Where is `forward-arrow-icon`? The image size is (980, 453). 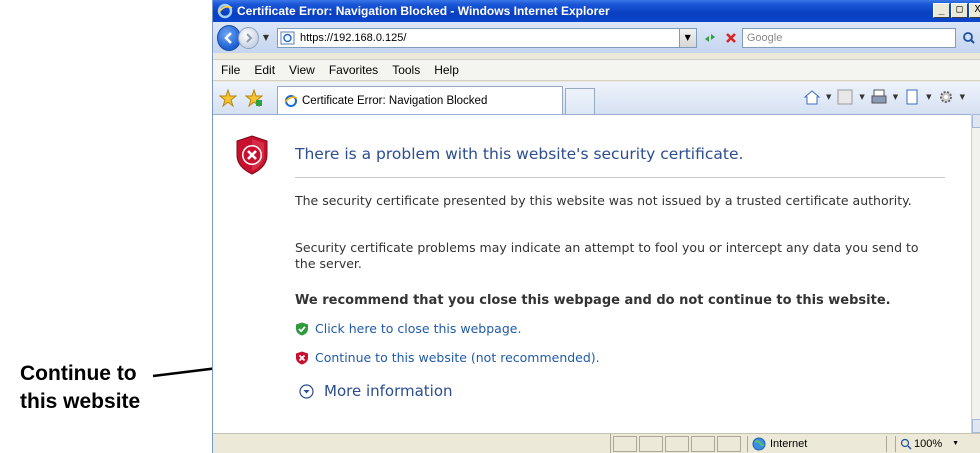
forward-arrow-icon is located at coordinates (248, 37).